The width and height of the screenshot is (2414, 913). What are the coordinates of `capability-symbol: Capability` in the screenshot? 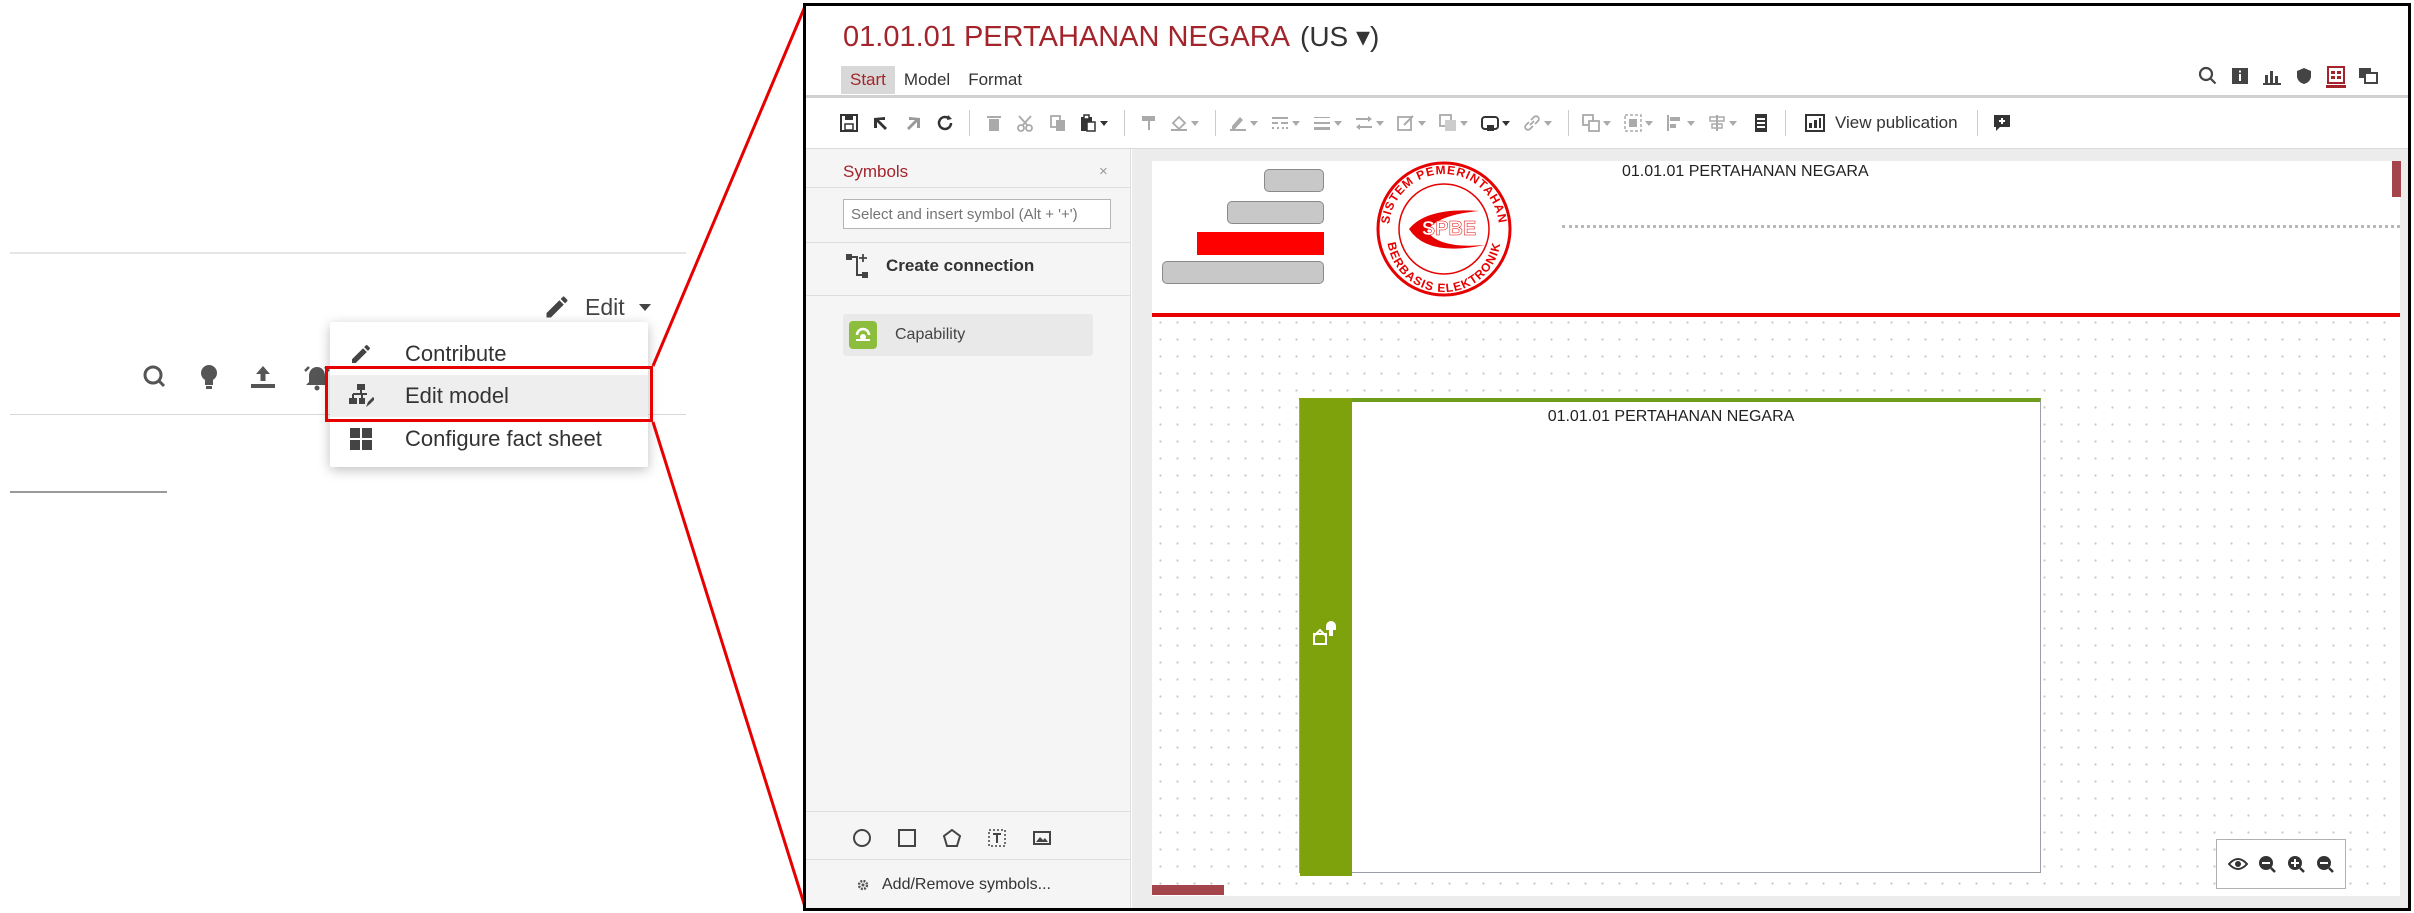 It's located at (968, 335).